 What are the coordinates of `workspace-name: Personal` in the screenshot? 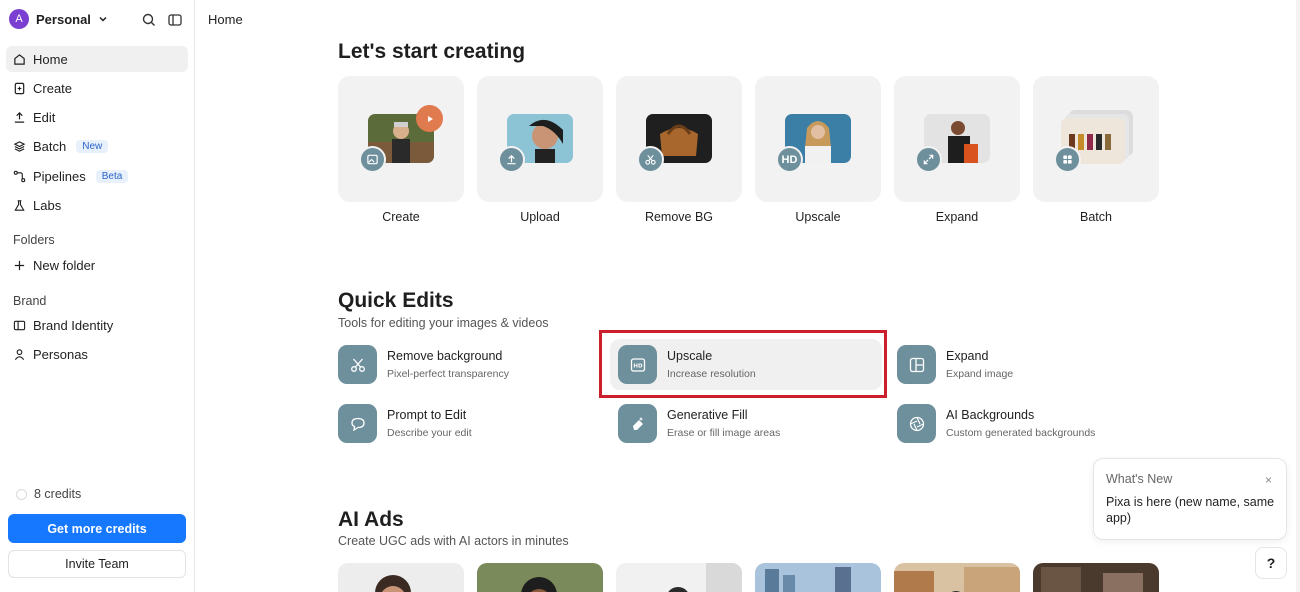 It's located at (63, 19).